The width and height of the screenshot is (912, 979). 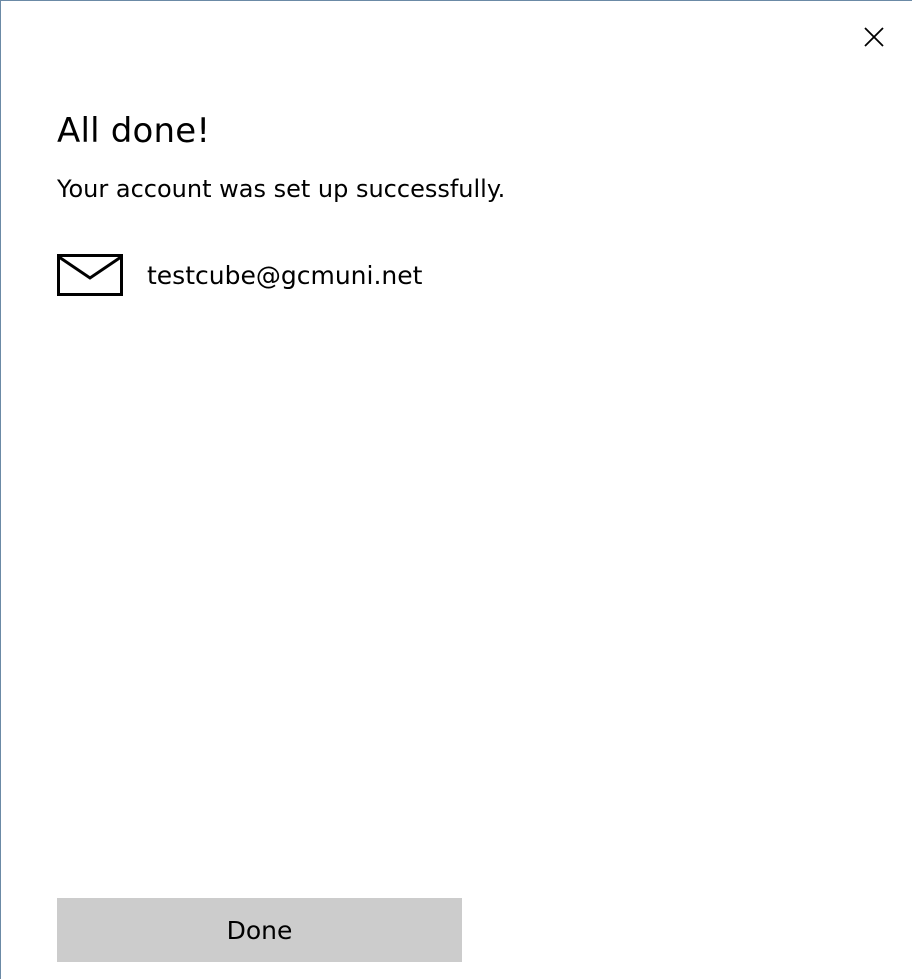 What do you see at coordinates (134, 131) in the screenshot?
I see `dialog-title: All done!` at bounding box center [134, 131].